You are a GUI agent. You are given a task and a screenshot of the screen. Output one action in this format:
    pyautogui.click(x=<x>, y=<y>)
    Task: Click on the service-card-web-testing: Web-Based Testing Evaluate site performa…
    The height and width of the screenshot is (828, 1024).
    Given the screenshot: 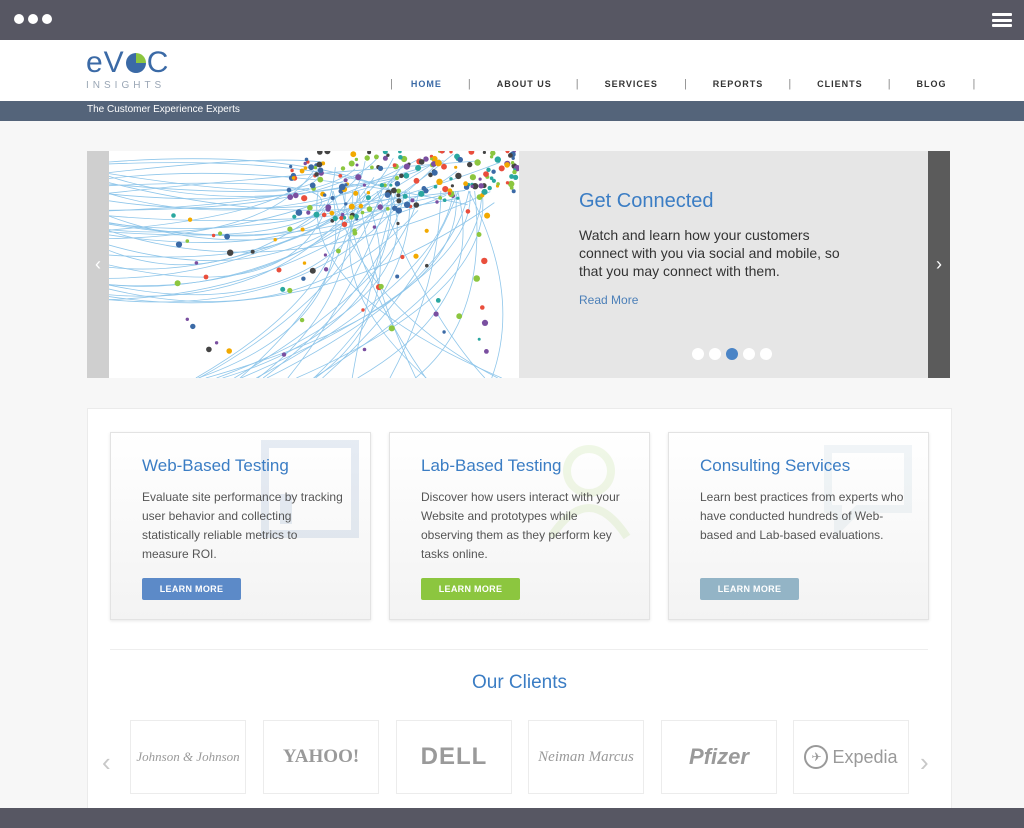 What is the action you would take?
    pyautogui.click(x=240, y=526)
    